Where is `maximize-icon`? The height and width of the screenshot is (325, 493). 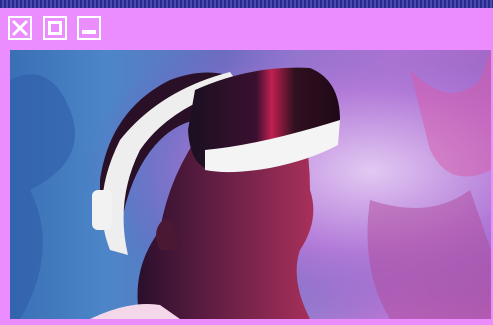 maximize-icon is located at coordinates (55, 28).